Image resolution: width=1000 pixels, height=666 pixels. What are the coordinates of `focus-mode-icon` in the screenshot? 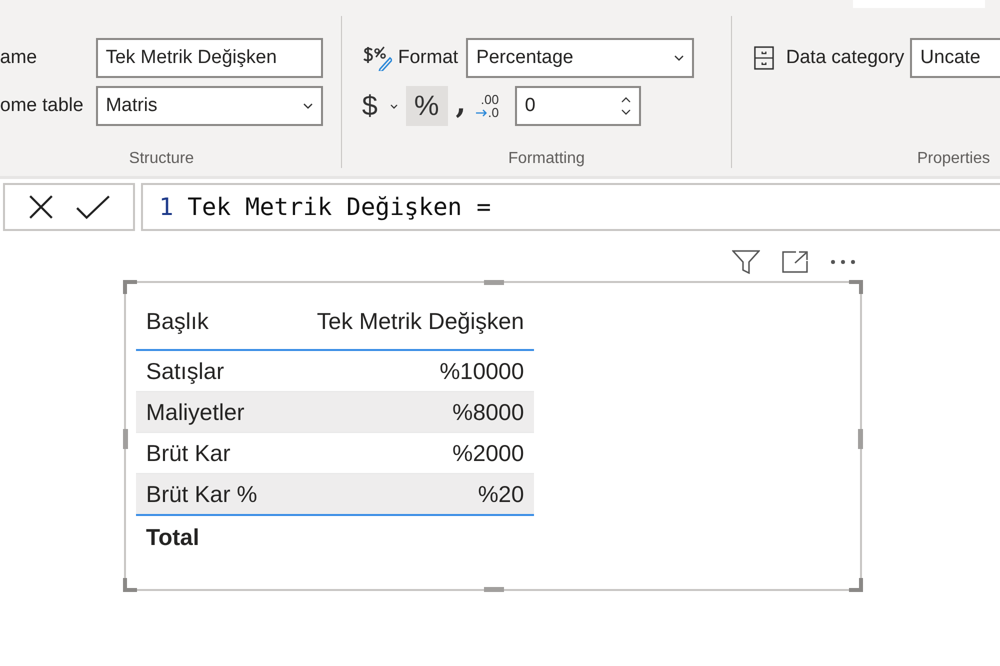 It's located at (795, 262).